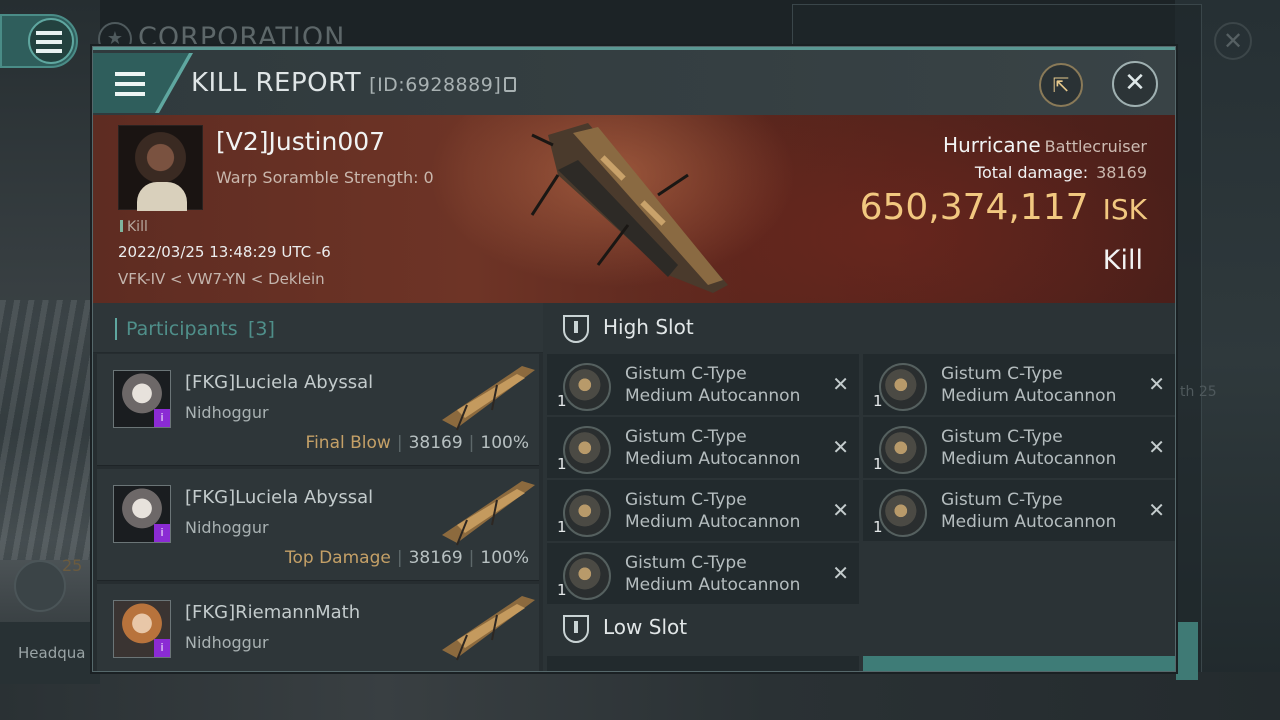  What do you see at coordinates (221, 279) in the screenshot?
I see `kill-location: VFK-IV < VW7-YN < Deklein` at bounding box center [221, 279].